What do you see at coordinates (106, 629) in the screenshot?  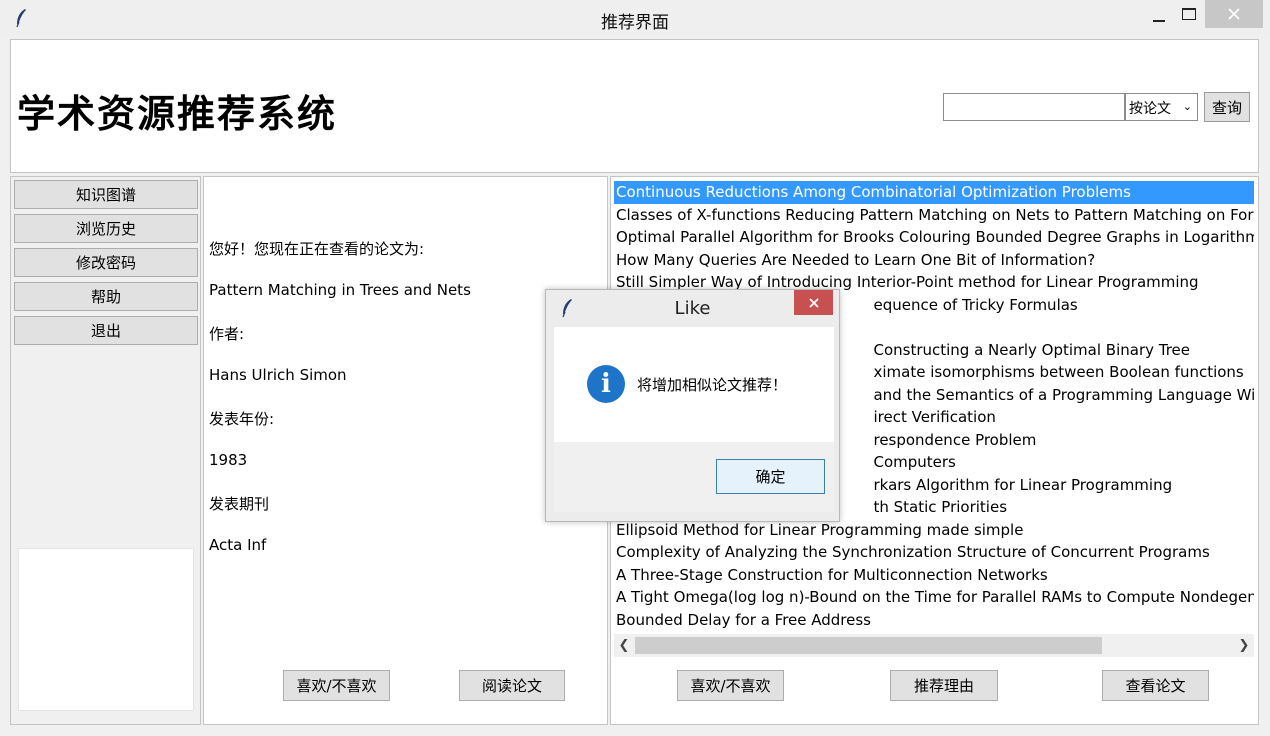 I see `image-placeholder` at bounding box center [106, 629].